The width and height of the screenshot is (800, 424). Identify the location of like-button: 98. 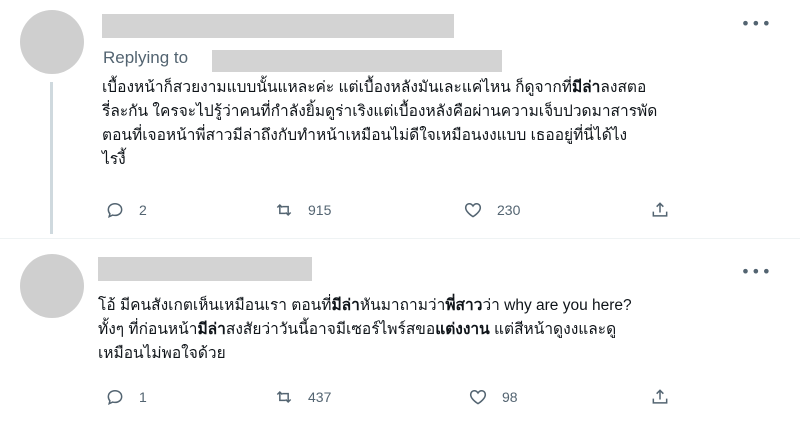
(493, 397).